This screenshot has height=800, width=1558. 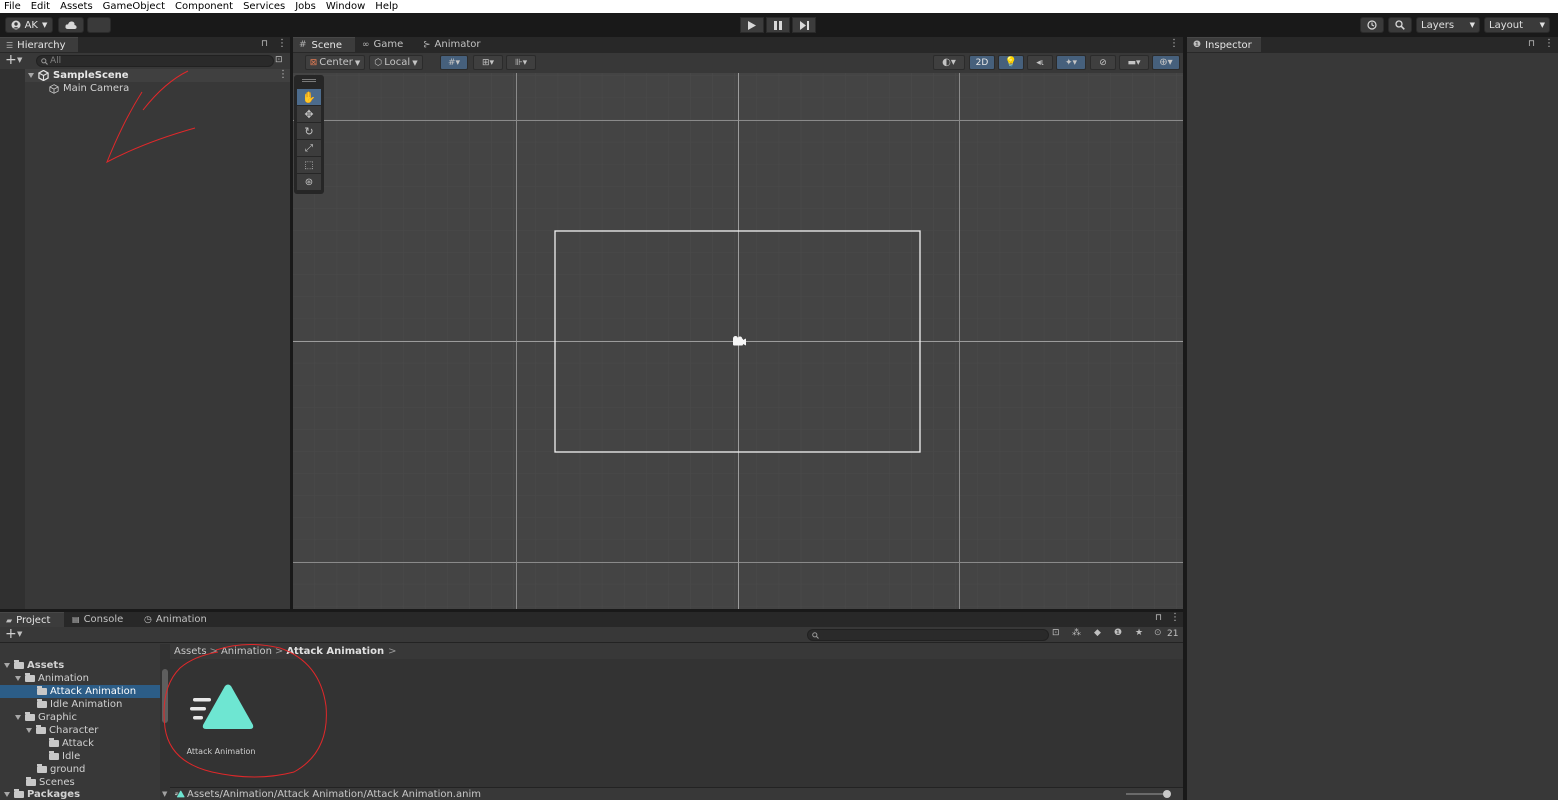 I want to click on scene-search-icon: ⊡, so click(x=279, y=60).